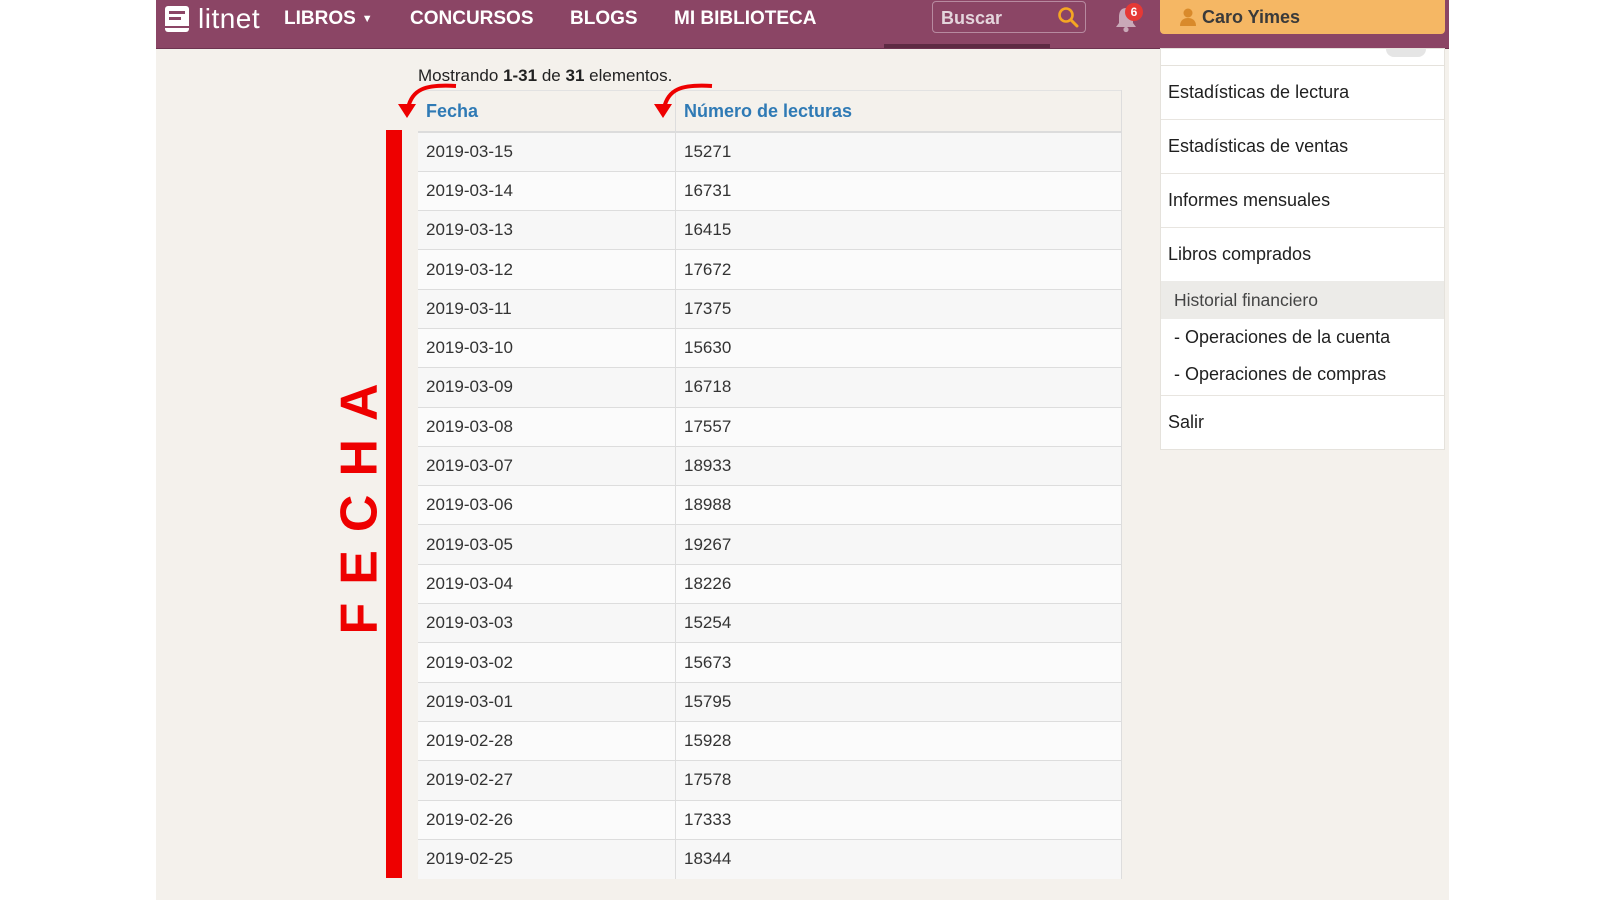 Image resolution: width=1600 pixels, height=900 pixels. What do you see at coordinates (898, 505) in the screenshot?
I see `readings-cell: 18988` at bounding box center [898, 505].